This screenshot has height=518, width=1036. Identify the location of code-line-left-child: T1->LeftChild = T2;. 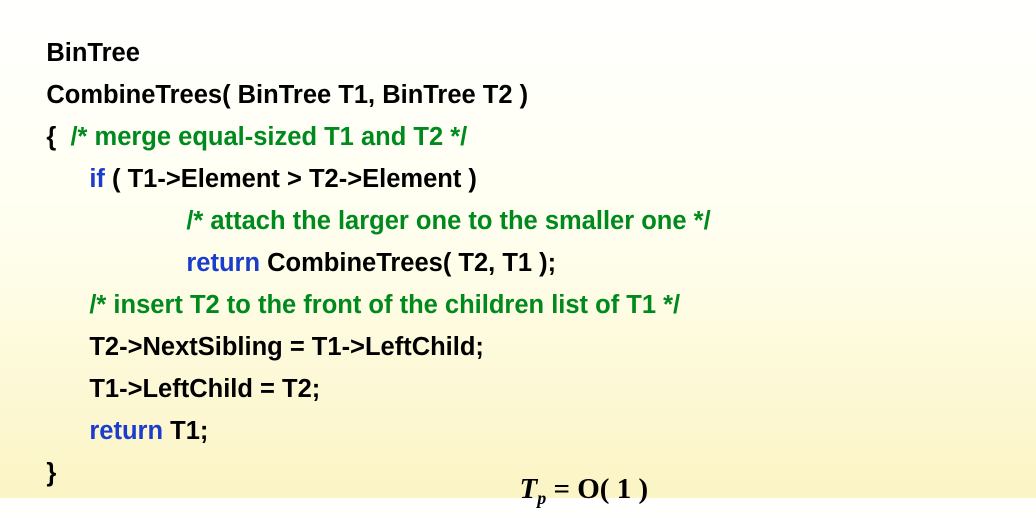
(190, 373).